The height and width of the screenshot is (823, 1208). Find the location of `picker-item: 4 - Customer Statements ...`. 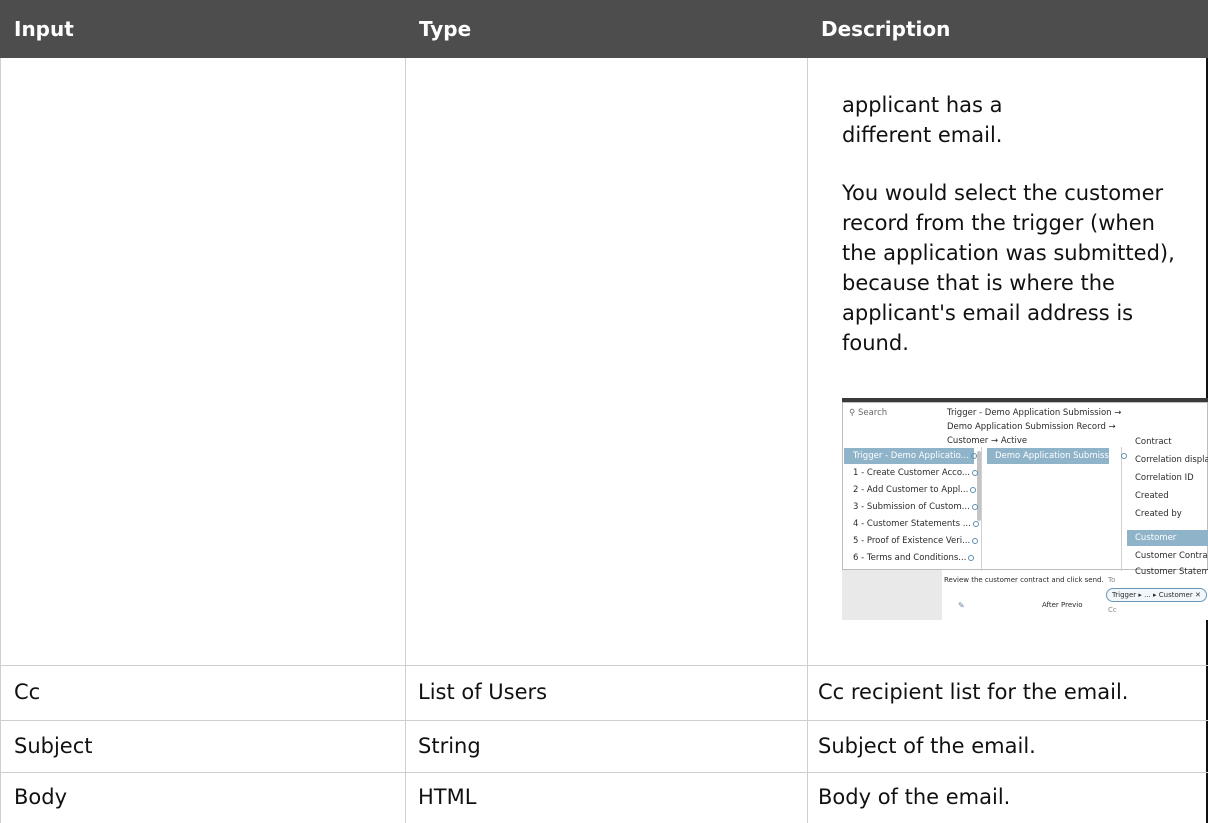

picker-item: 4 - Customer Statements ... is located at coordinates (916, 524).